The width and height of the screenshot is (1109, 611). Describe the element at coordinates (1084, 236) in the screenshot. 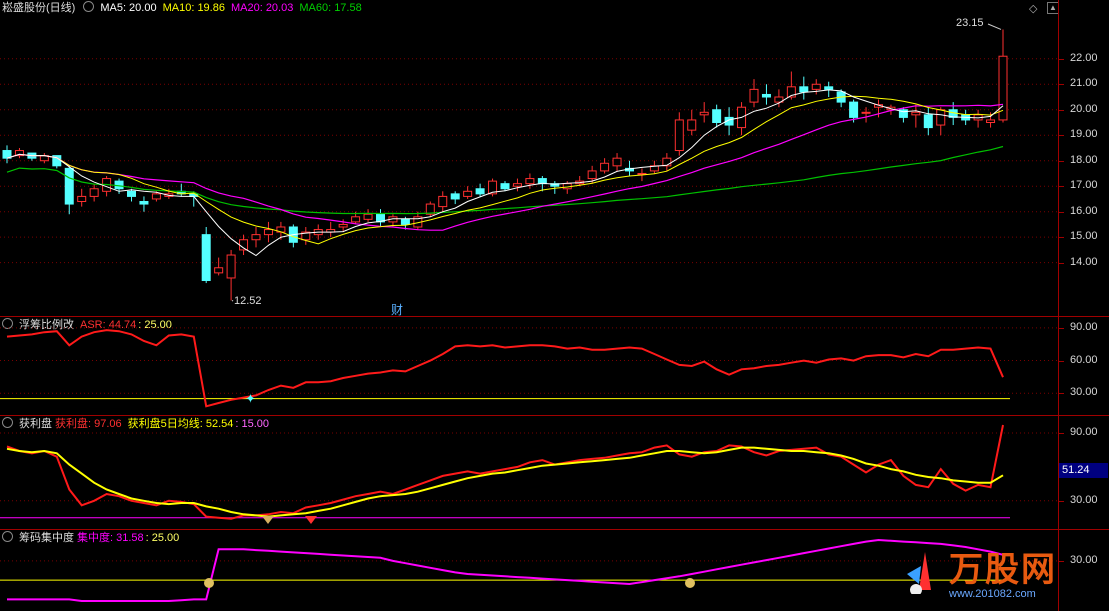

I see `price-tick-label: 15.00` at that location.